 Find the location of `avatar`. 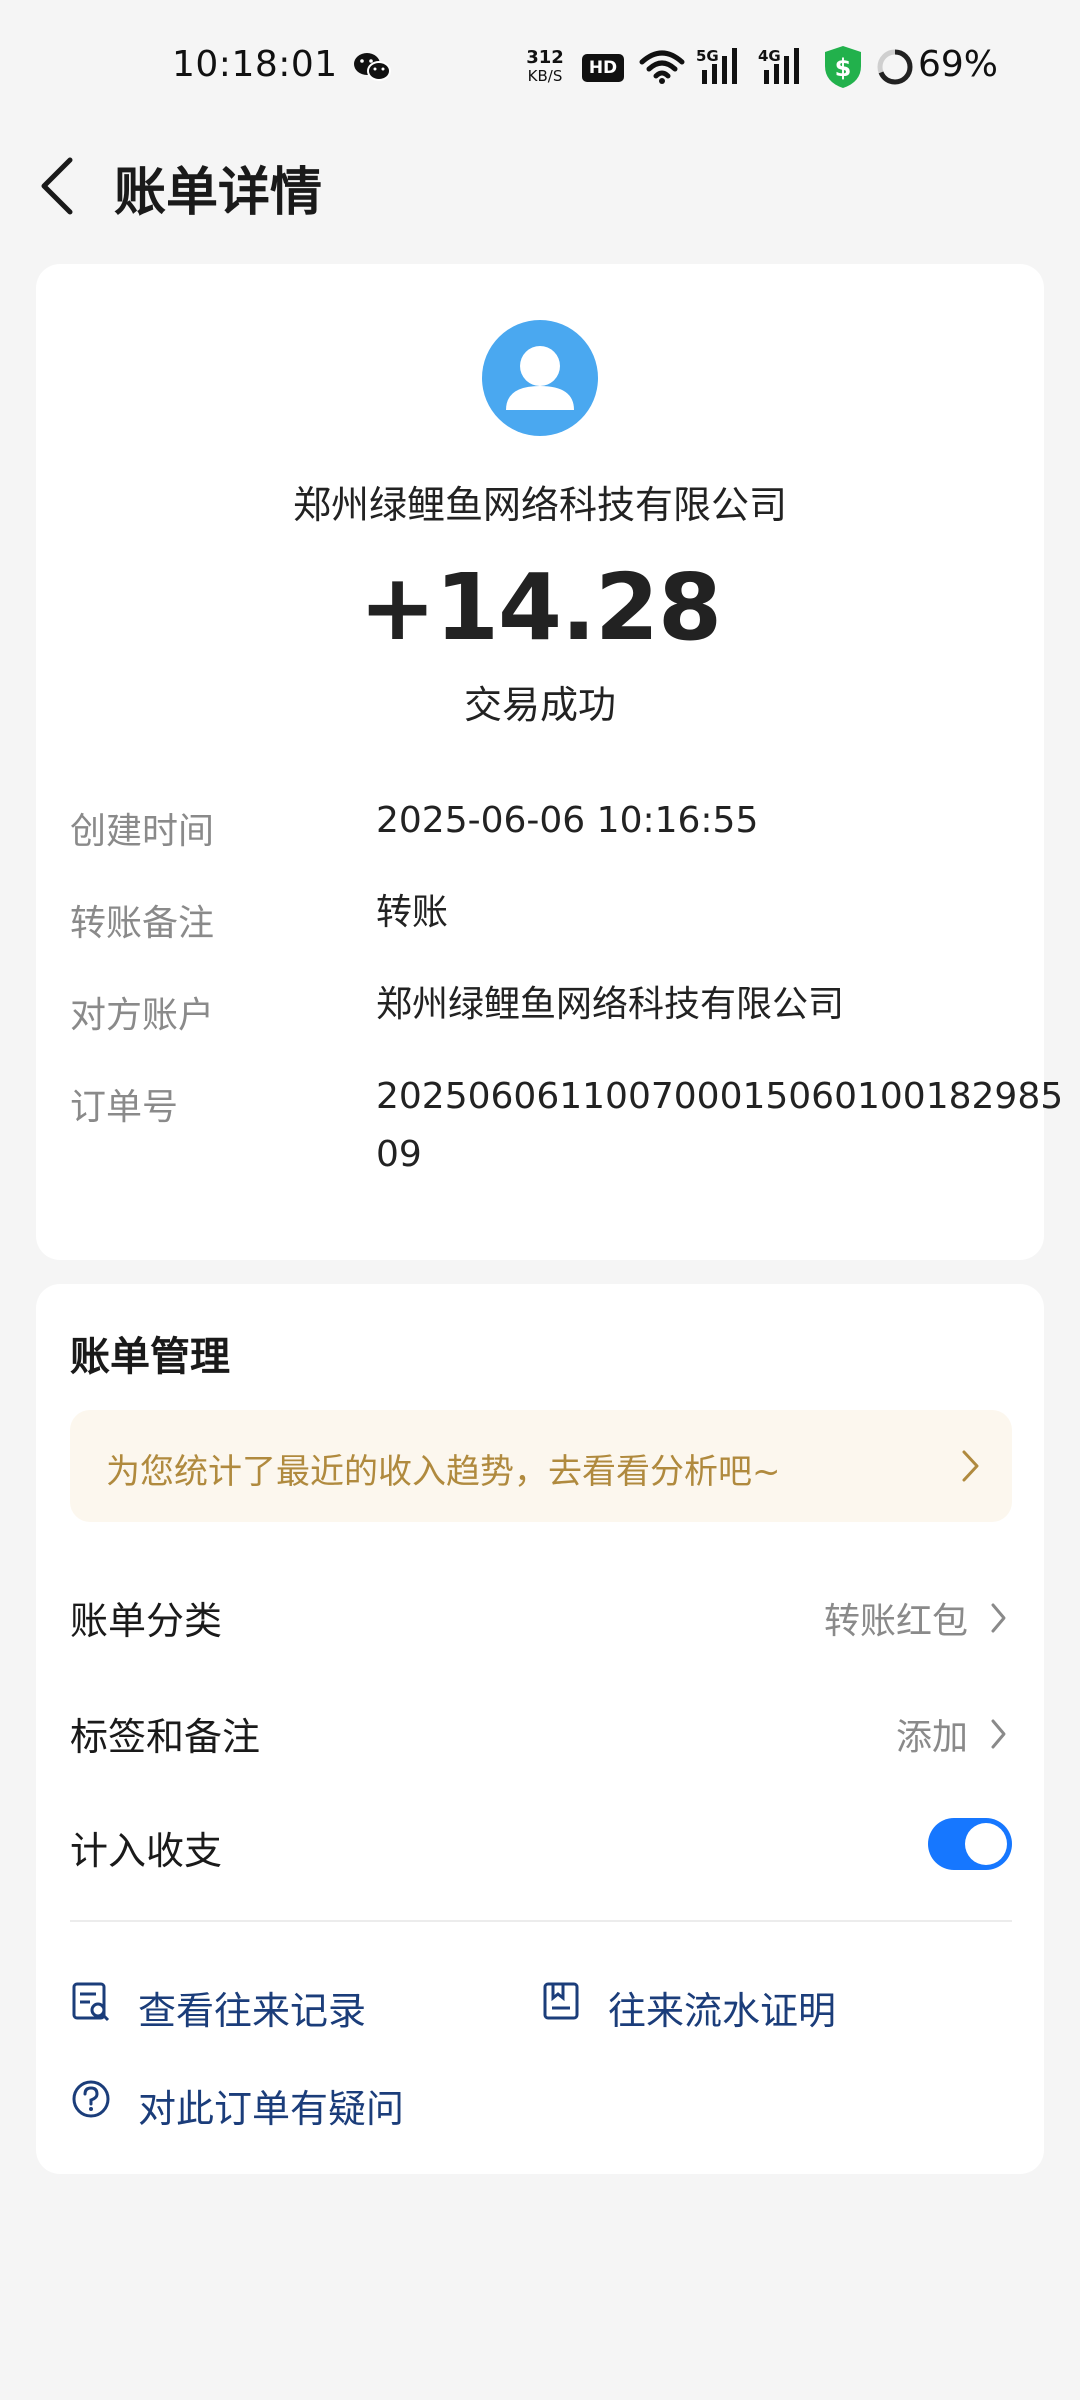

avatar is located at coordinates (540, 378).